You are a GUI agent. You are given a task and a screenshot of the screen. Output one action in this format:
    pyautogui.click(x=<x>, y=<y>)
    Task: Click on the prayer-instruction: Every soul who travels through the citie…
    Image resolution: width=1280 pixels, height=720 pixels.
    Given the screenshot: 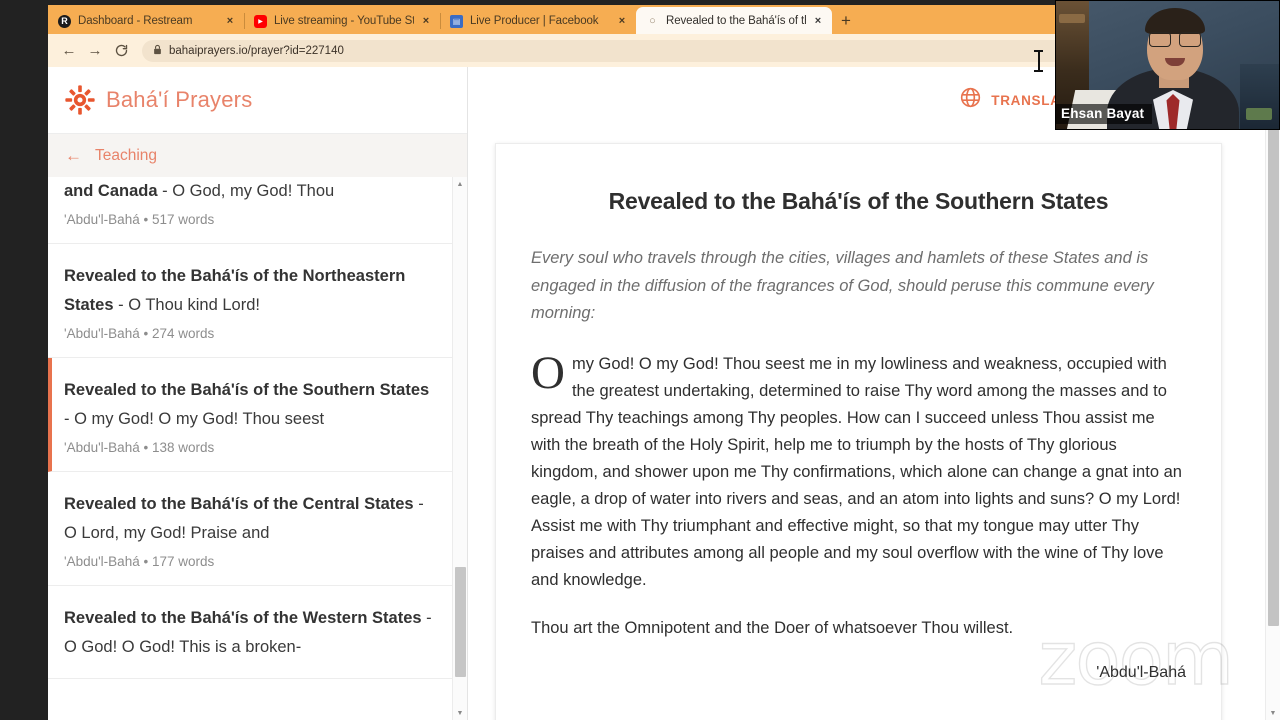 What is the action you would take?
    pyautogui.click(x=842, y=285)
    